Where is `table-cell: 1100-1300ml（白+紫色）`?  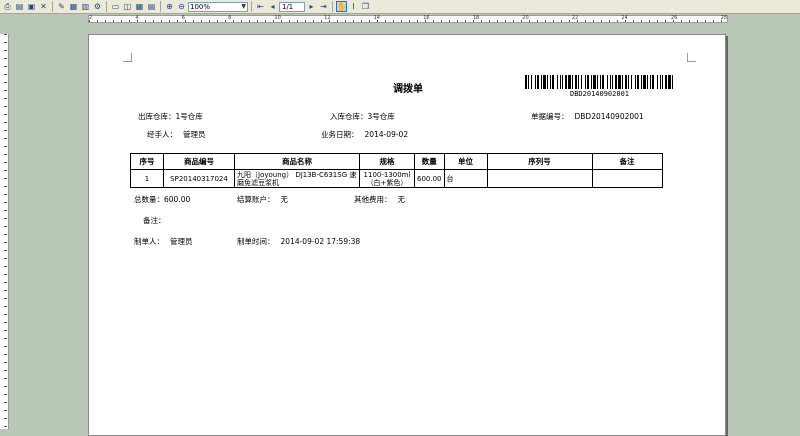
table-cell: 1100-1300ml（白+紫色） is located at coordinates (387, 178).